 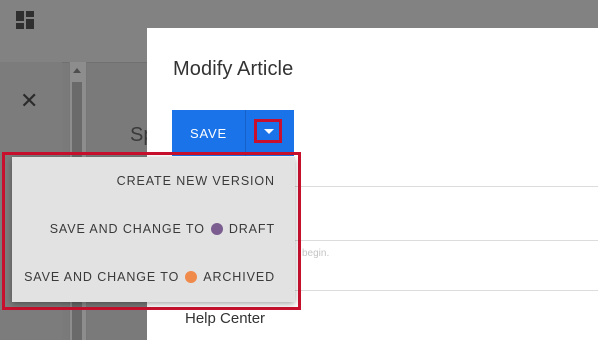 I want to click on menu-item-save-archived: SAVE AND CHANGE TO ARCHIVED, so click(x=149, y=277).